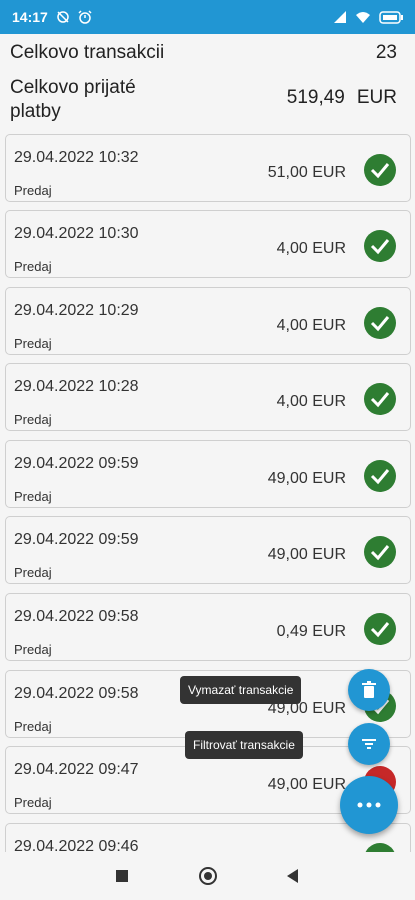 This screenshot has height=900, width=415. What do you see at coordinates (76, 233) in the screenshot?
I see `transaction-datetime: 29.04.2022 10:30` at bounding box center [76, 233].